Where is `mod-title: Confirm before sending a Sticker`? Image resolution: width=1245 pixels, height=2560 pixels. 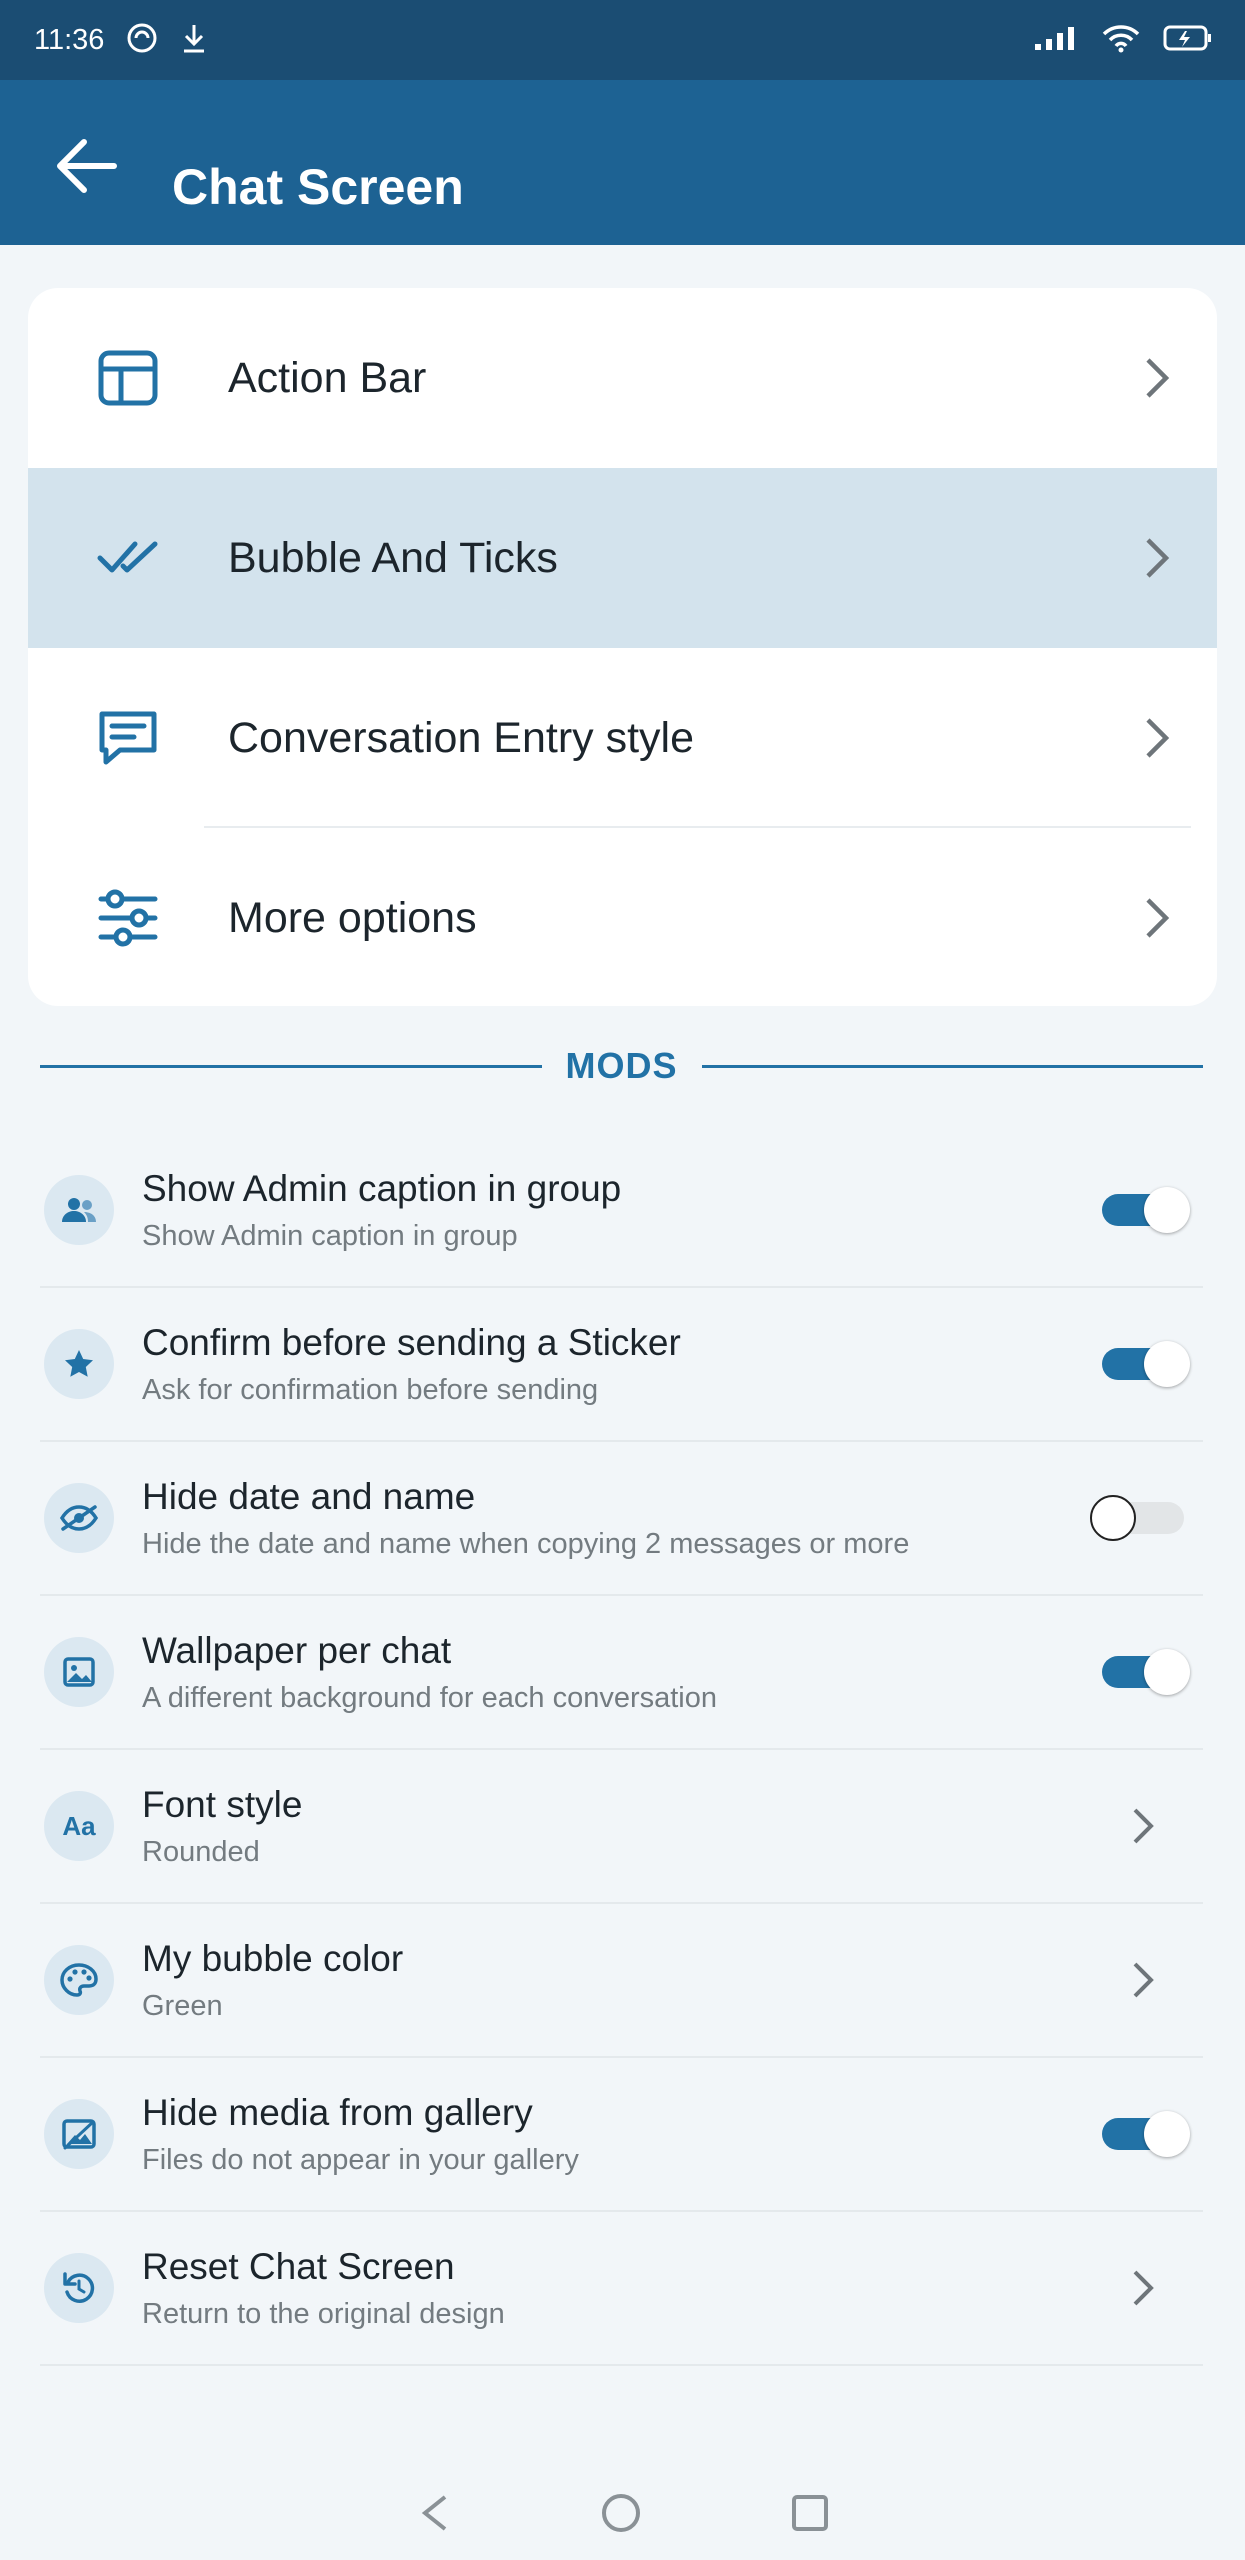 mod-title: Confirm before sending a Sticker is located at coordinates (411, 1342).